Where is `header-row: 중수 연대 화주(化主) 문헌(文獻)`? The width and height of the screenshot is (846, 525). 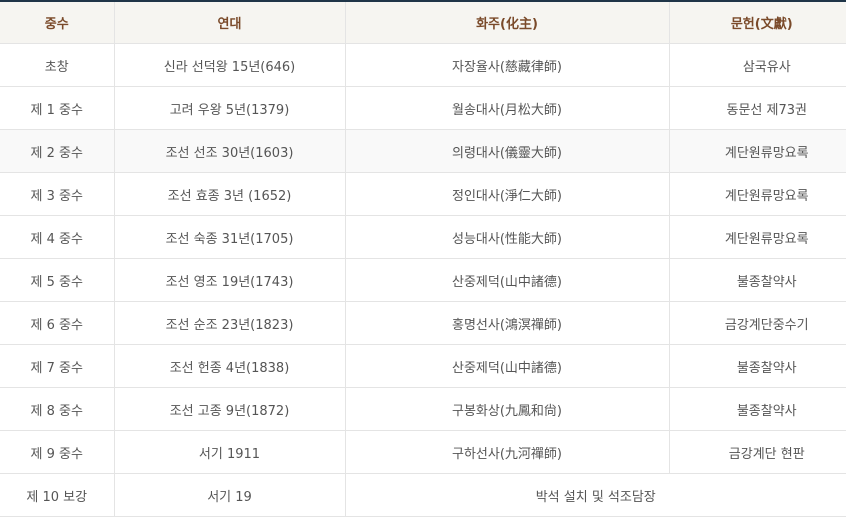
header-row: 중수 연대 화주(化主) 문헌(文獻) is located at coordinates (423, 22).